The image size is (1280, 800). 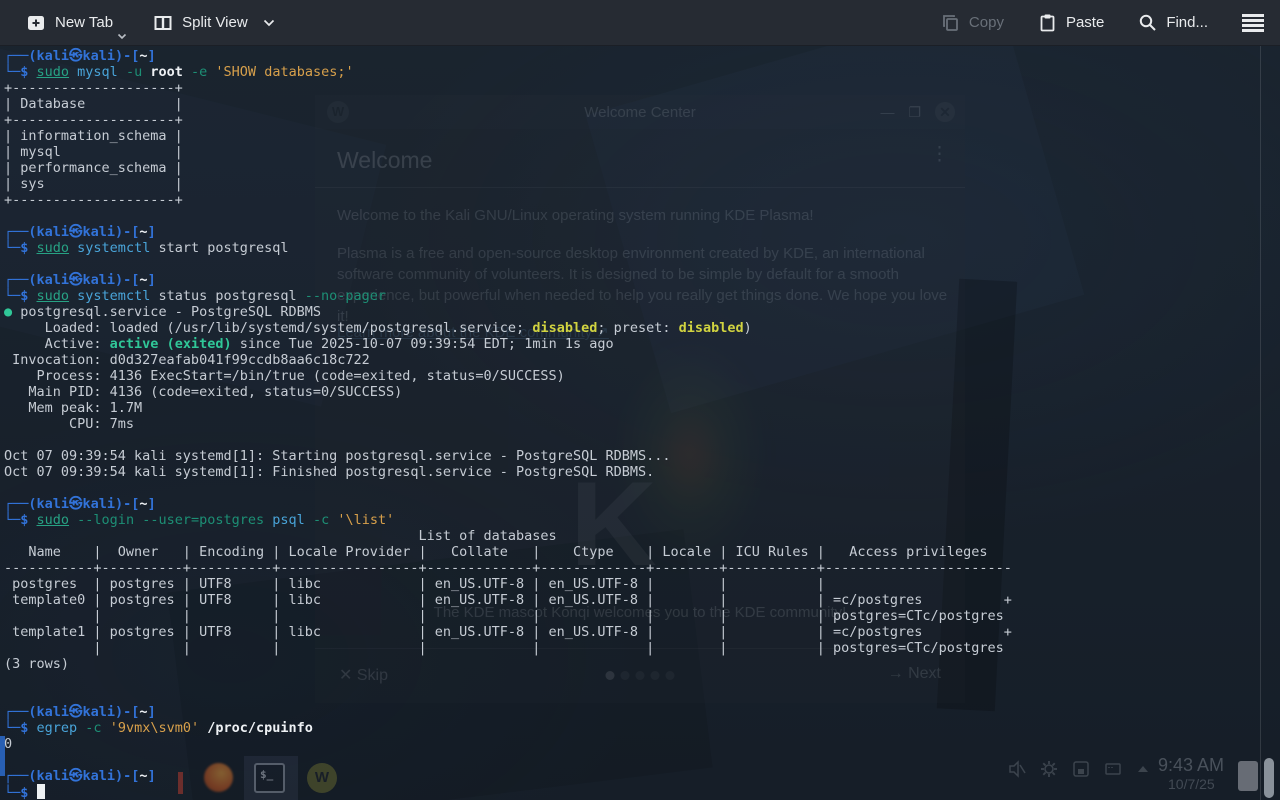 What do you see at coordinates (8, 744) in the screenshot?
I see `terminal-line: 0` at bounding box center [8, 744].